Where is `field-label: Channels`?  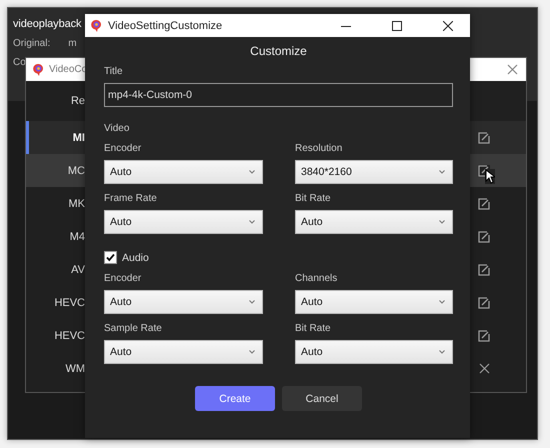 field-label: Channels is located at coordinates (316, 278).